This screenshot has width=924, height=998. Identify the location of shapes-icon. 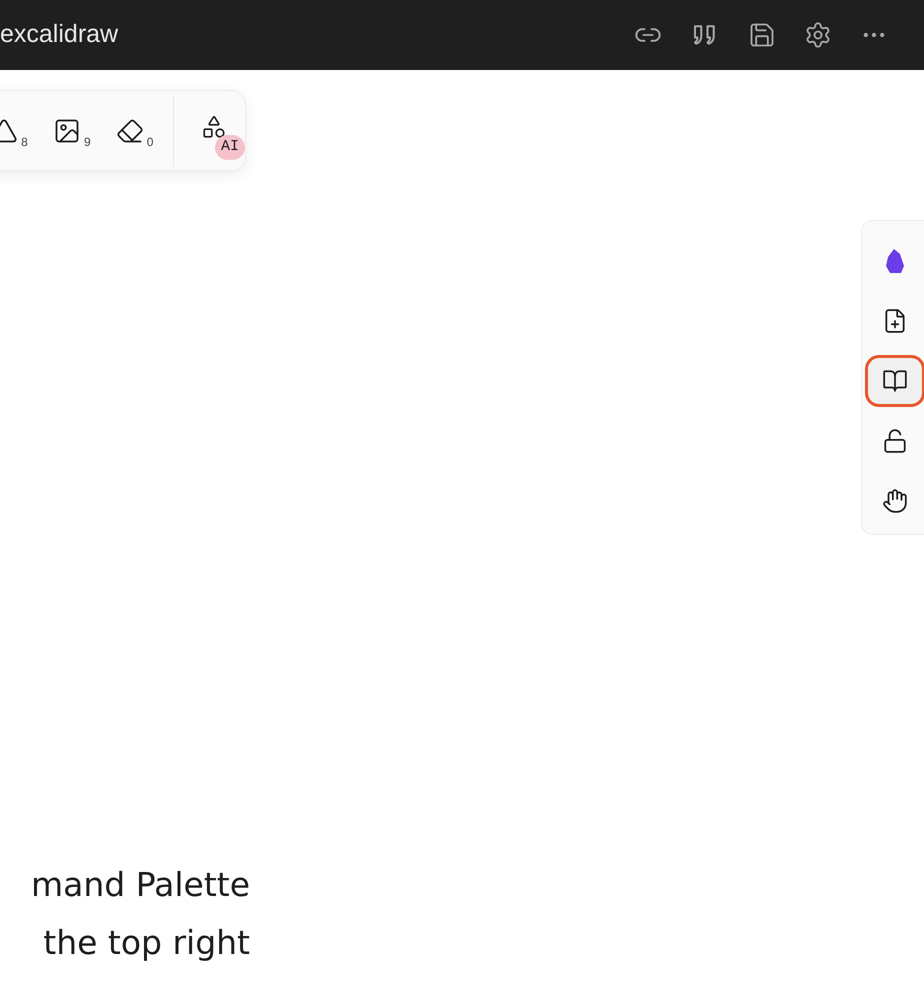
(213, 127).